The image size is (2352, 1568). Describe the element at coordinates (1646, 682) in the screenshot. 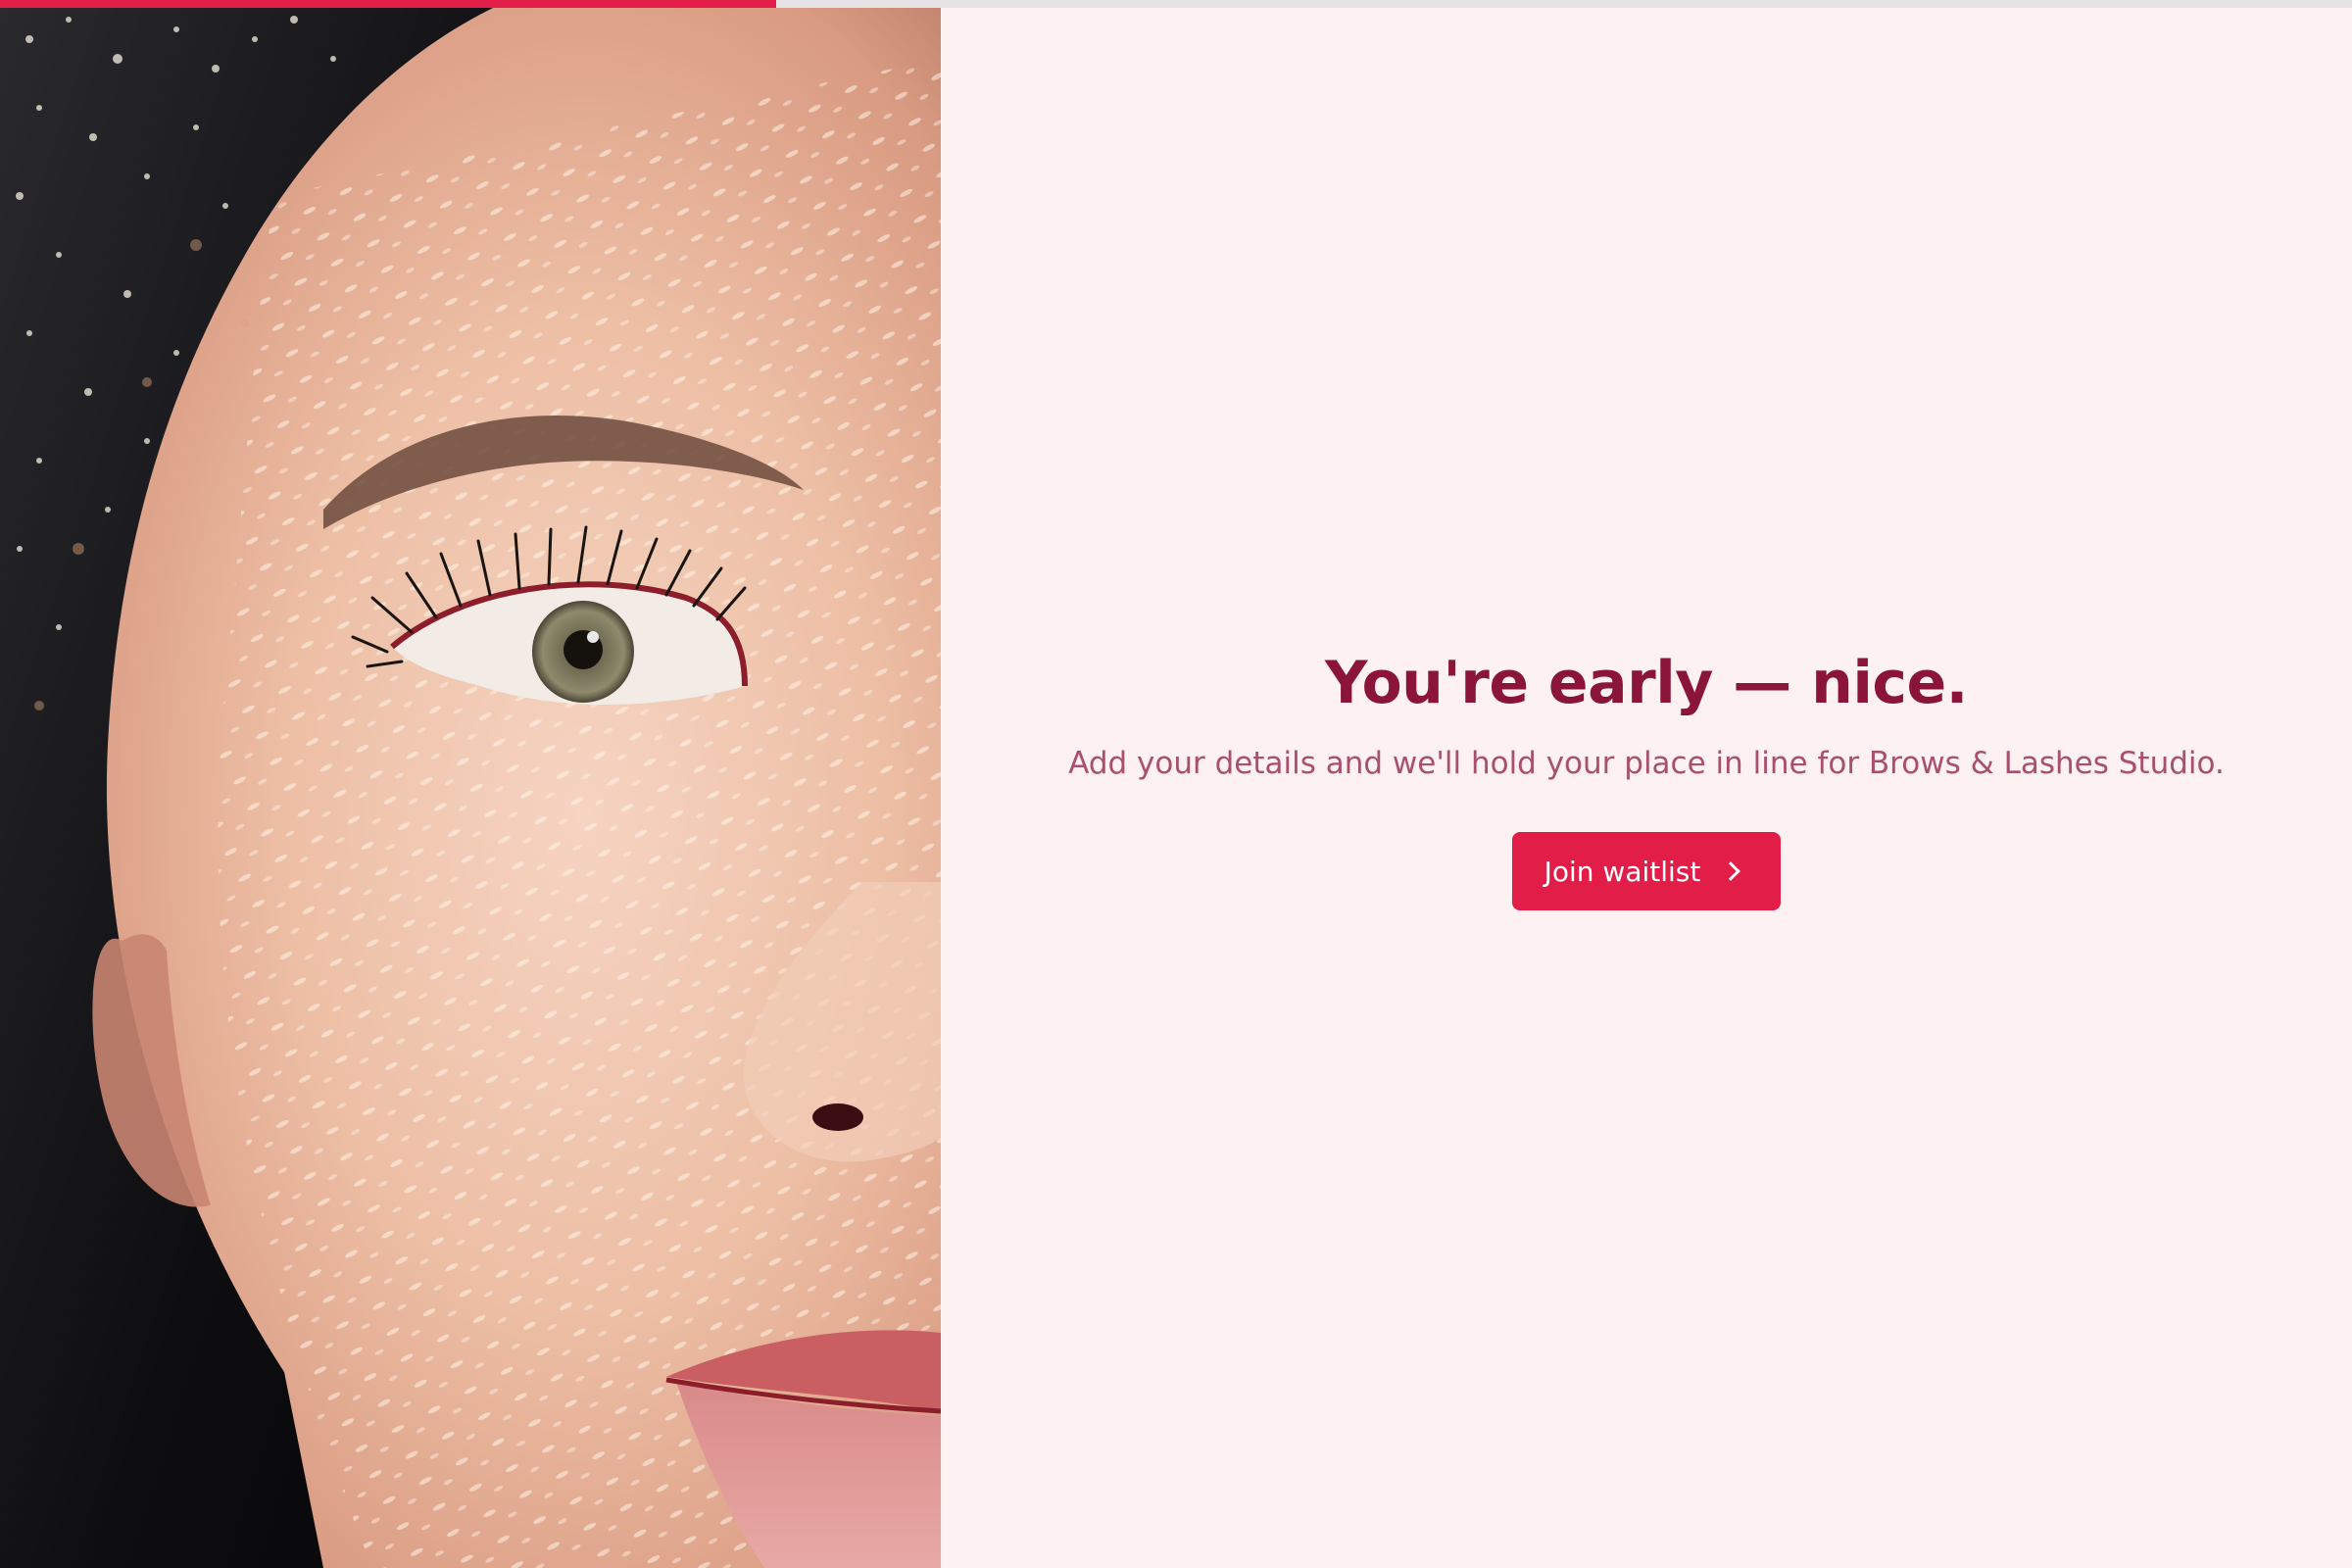

I see `page-title: You're early — nice.` at that location.